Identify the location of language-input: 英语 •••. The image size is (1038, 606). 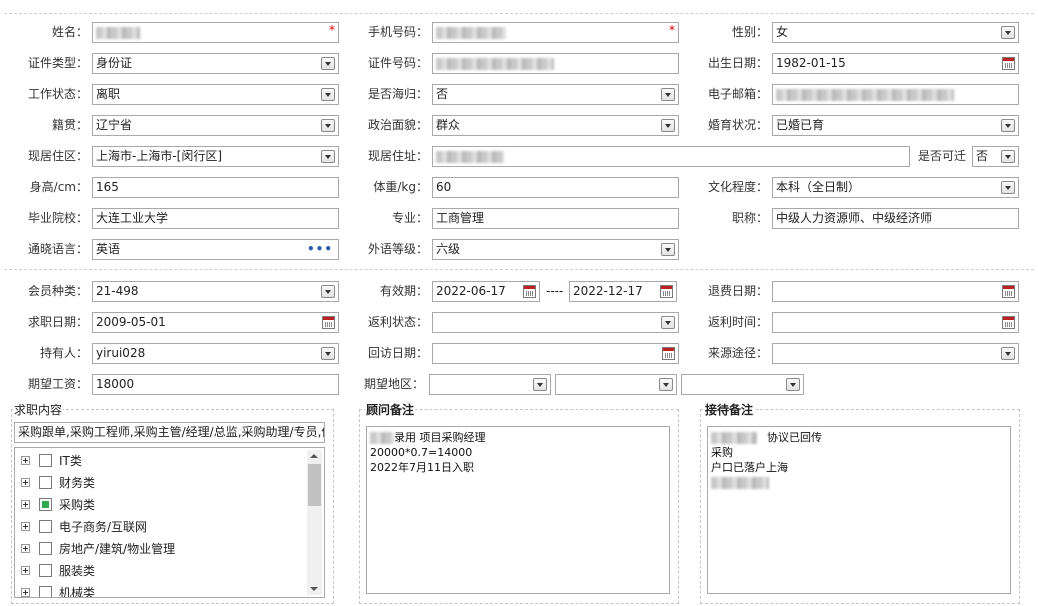
(215, 249).